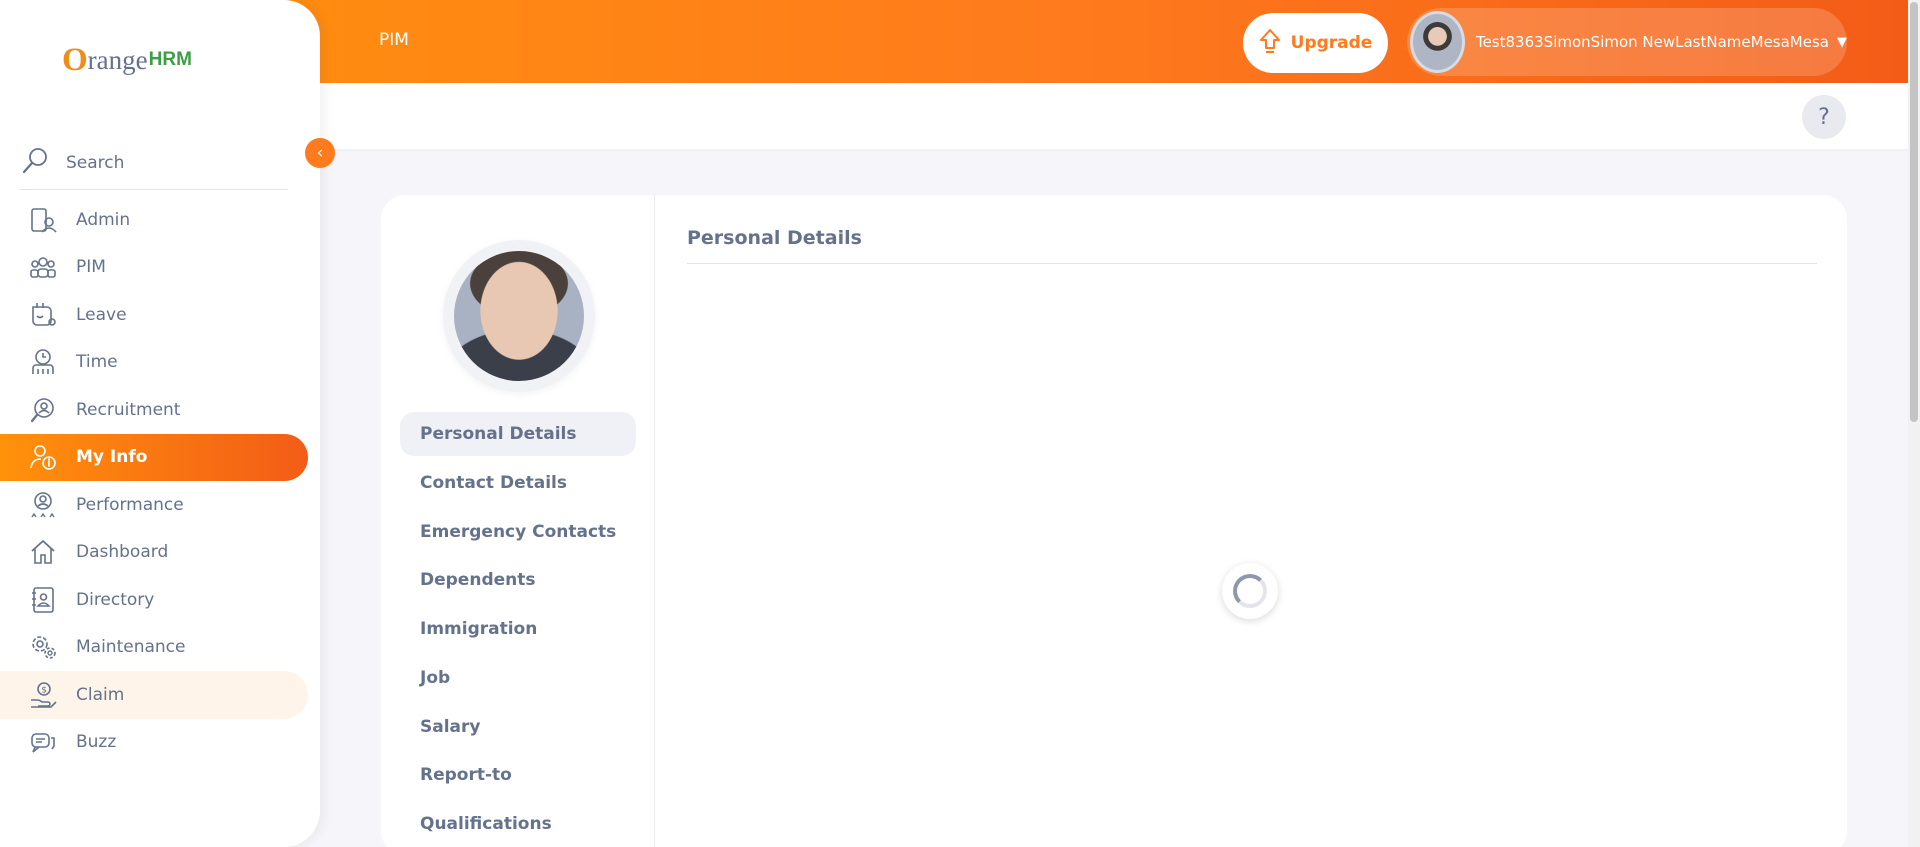 This screenshot has height=847, width=1920. What do you see at coordinates (97, 362) in the screenshot?
I see `sidebar-item-label: Time` at bounding box center [97, 362].